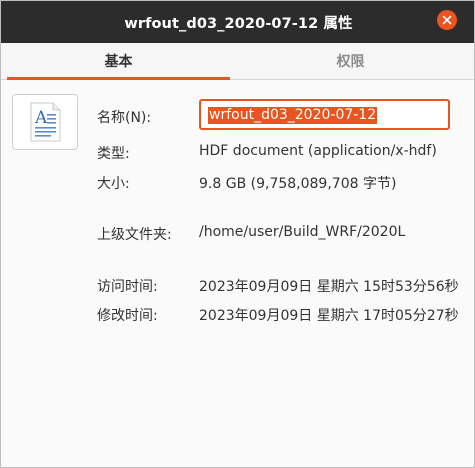  I want to click on file-icon-button: A, so click(45, 122).